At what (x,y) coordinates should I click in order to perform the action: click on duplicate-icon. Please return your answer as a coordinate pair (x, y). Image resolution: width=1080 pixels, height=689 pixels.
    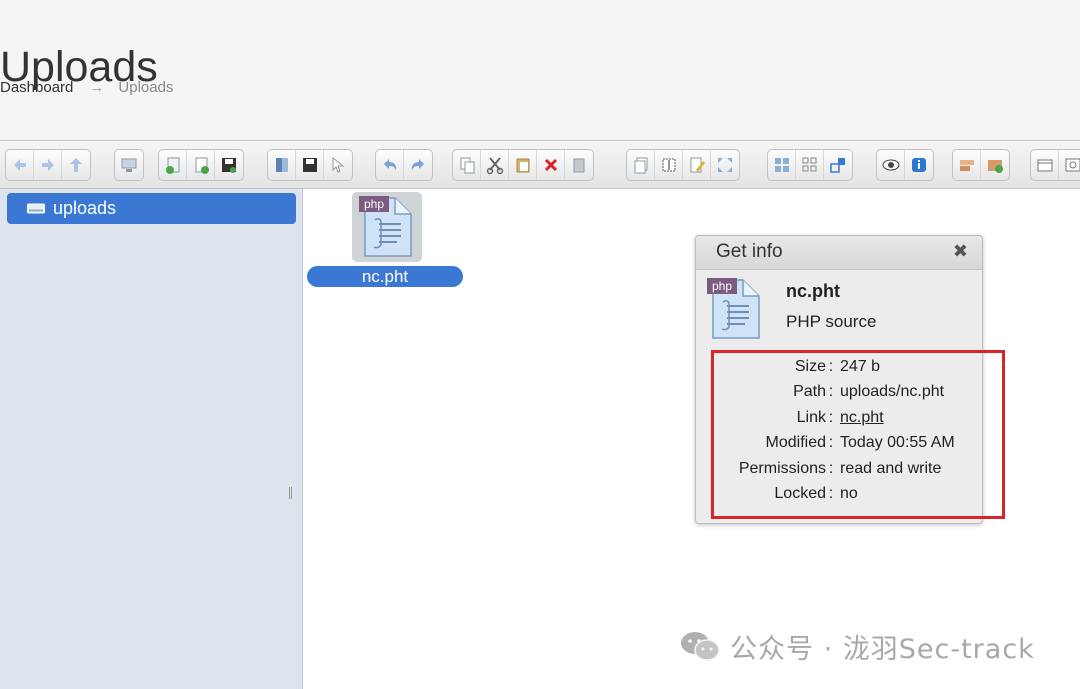
    Looking at the image, I should click on (640, 165).